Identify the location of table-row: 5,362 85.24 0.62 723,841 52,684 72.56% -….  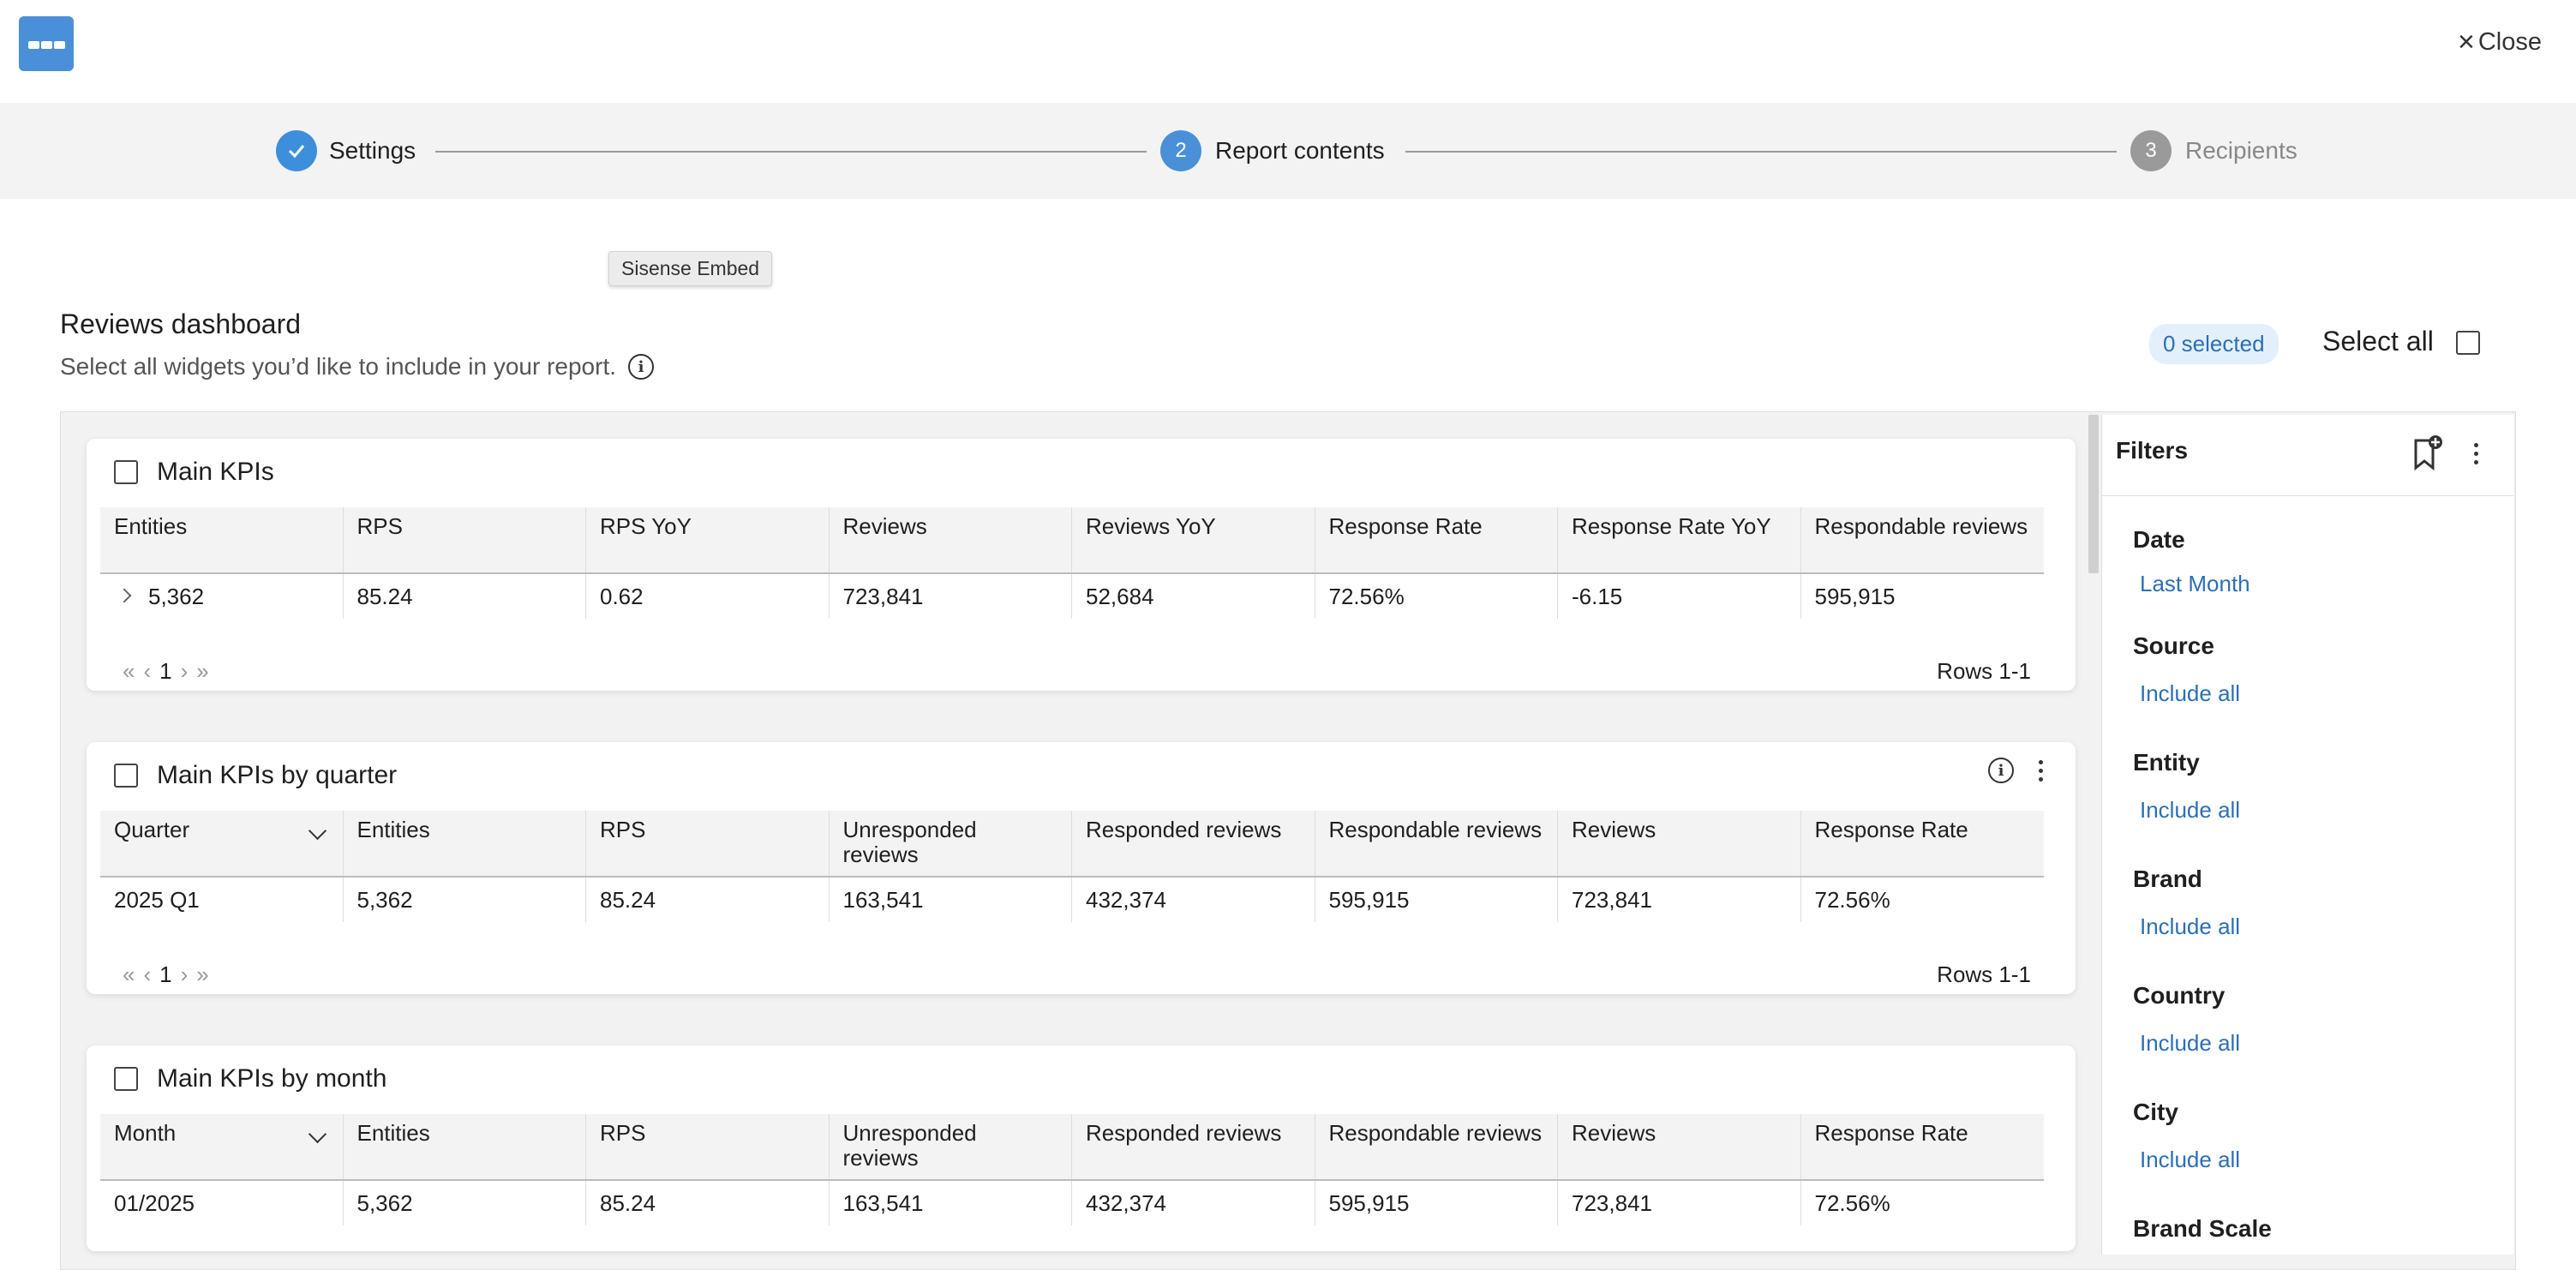
(1072, 596).